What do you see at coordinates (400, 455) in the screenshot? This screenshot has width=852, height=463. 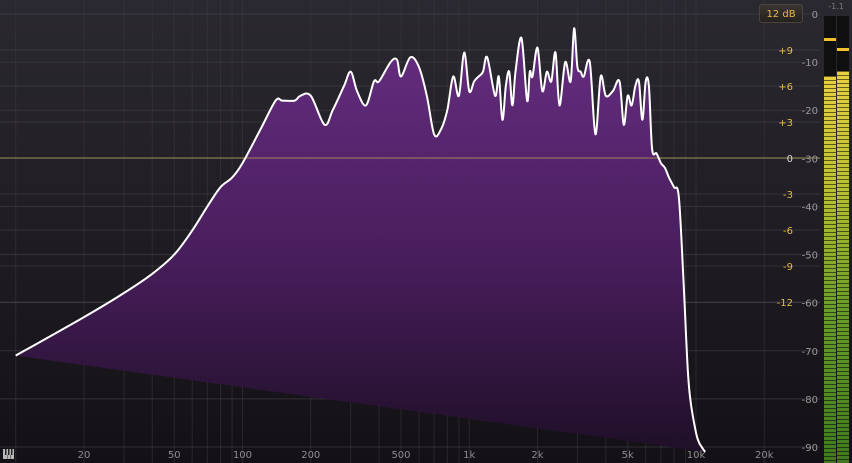 I see `frequency-axis-label: 500` at bounding box center [400, 455].